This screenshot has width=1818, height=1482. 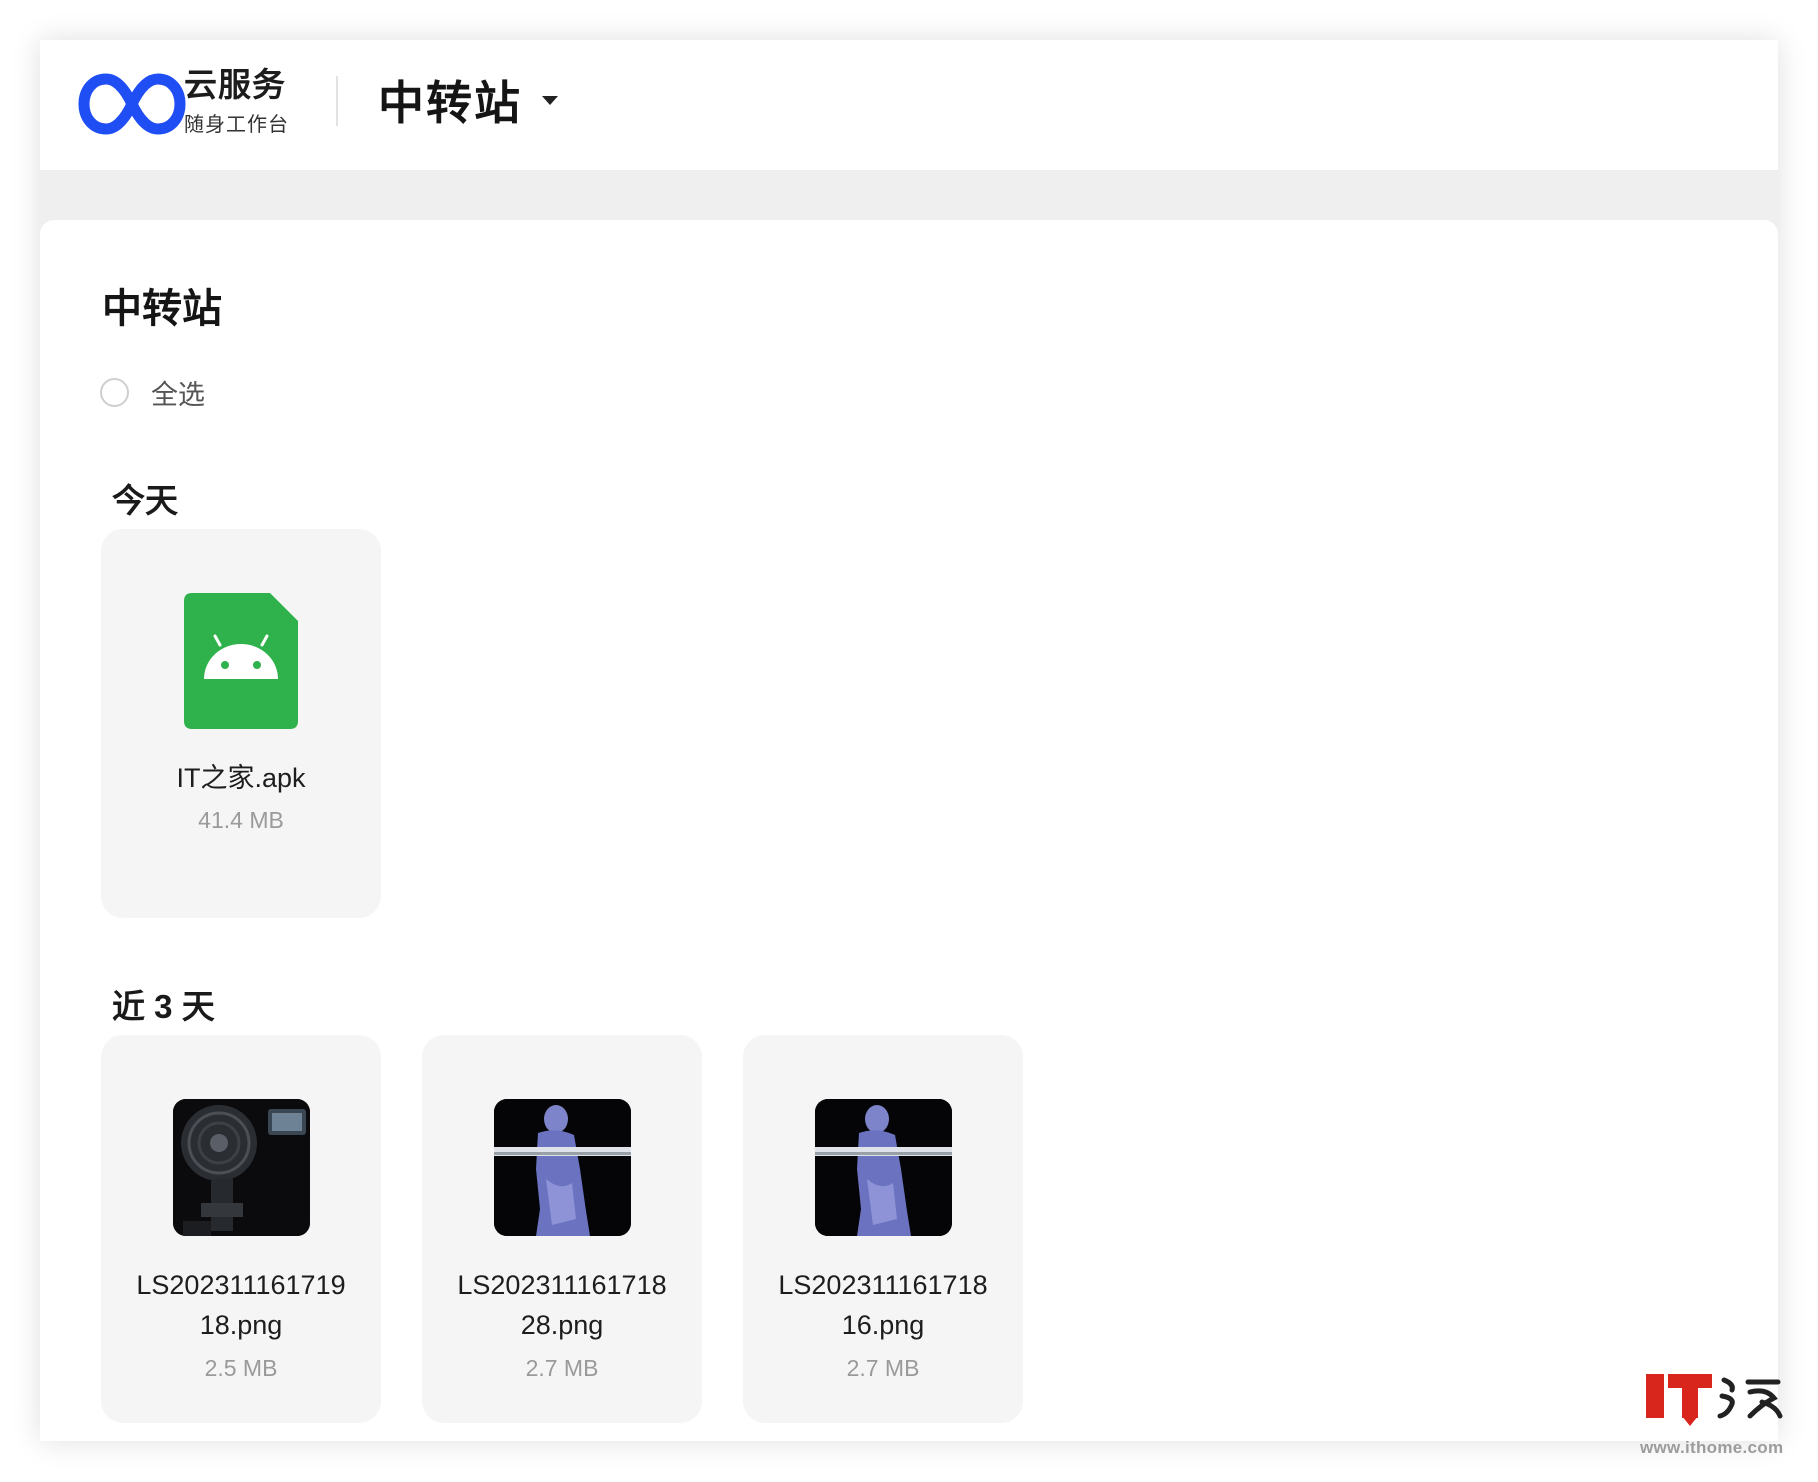 What do you see at coordinates (337, 101) in the screenshot?
I see `header-divider` at bounding box center [337, 101].